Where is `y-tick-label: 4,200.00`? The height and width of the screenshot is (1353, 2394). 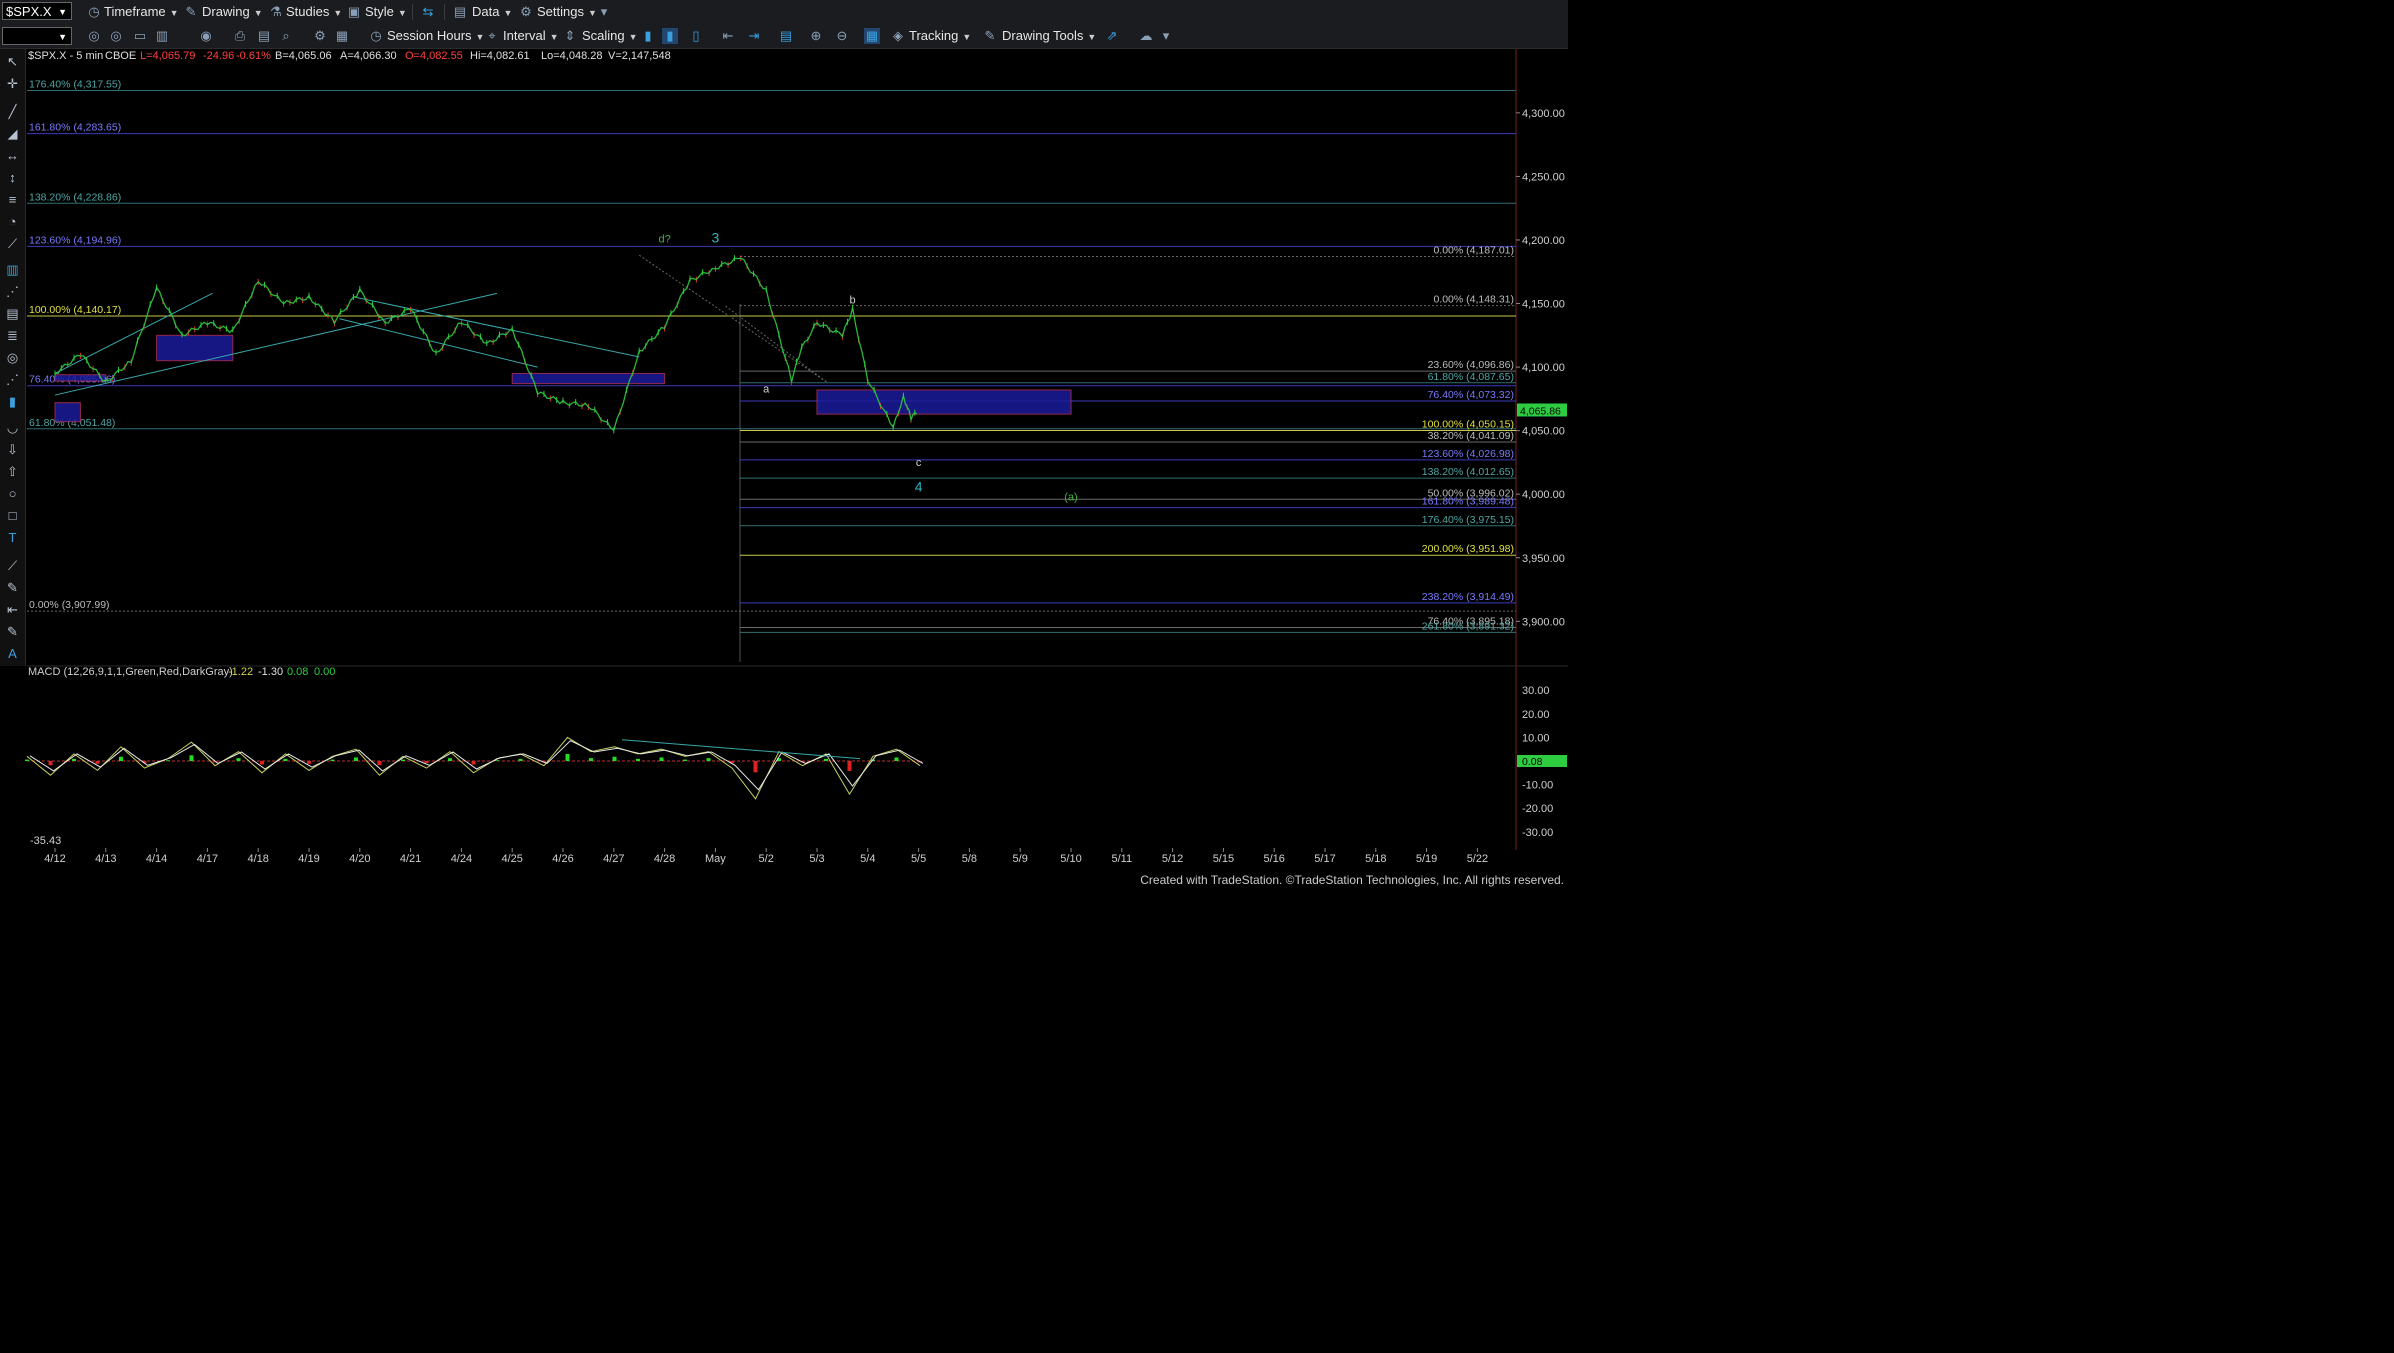
y-tick-label: 4,200.00 is located at coordinates (1543, 241).